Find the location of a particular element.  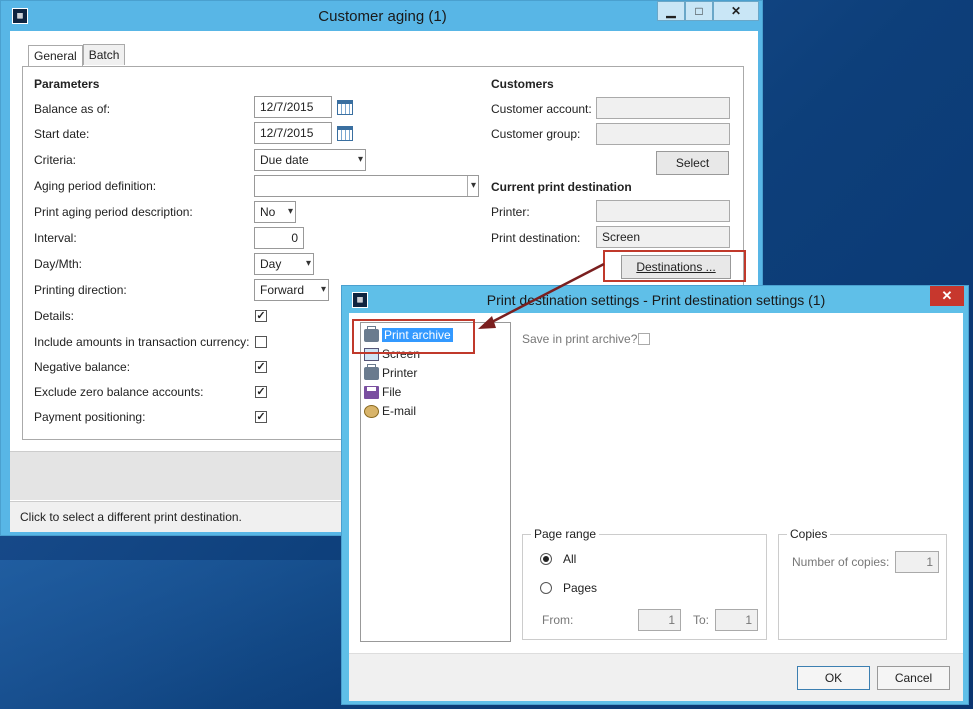

print-aging-period-description-label: Print aging period description: is located at coordinates (113, 212).